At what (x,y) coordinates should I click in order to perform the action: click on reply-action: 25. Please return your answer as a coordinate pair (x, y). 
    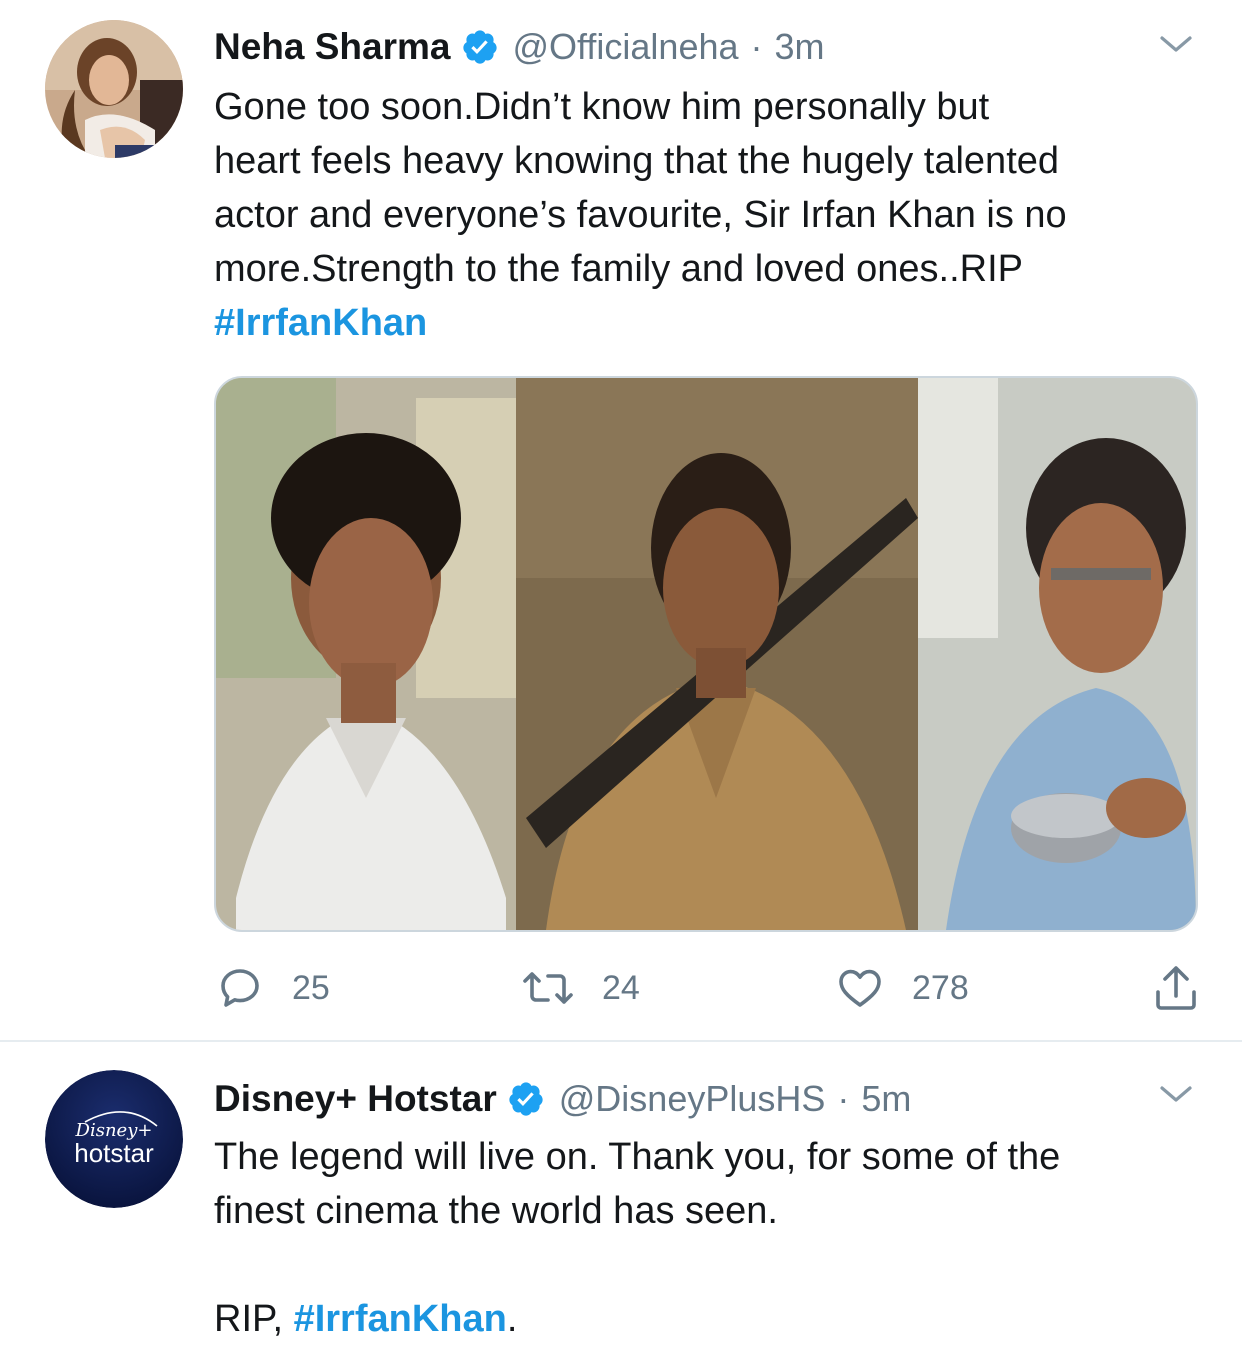
    Looking at the image, I should click on (273, 988).